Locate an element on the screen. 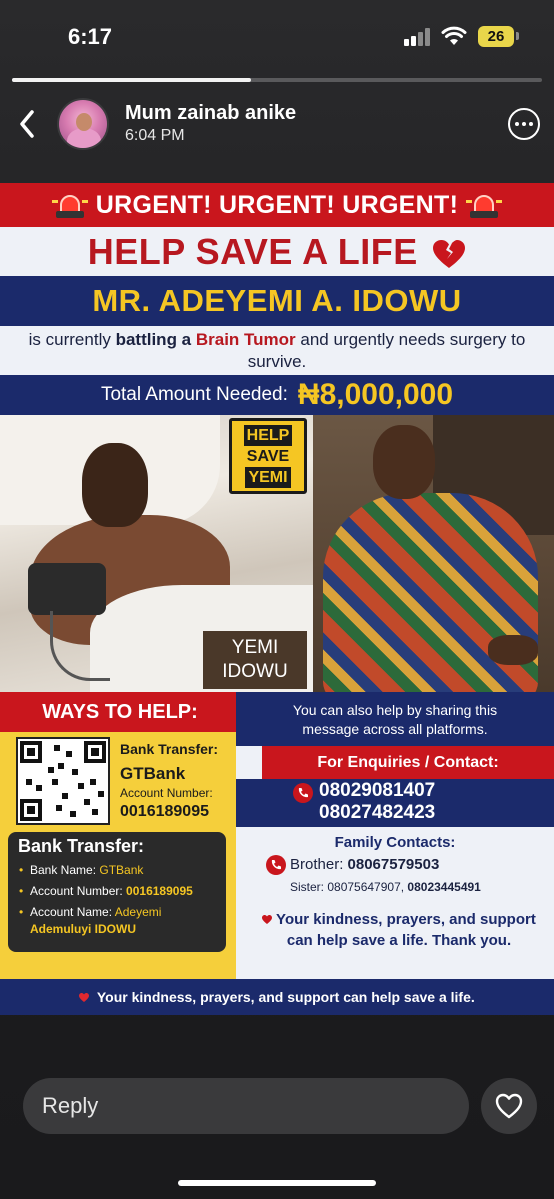  help-save-yemi-tag: HELP SAVE YEMI is located at coordinates (268, 456).